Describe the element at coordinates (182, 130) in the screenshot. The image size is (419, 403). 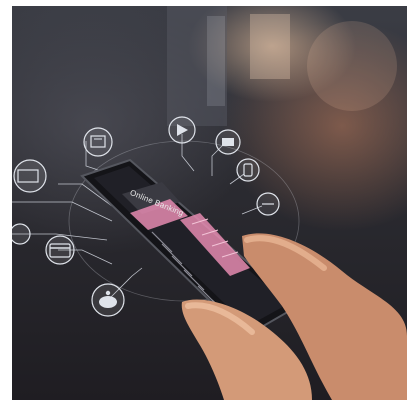
I see `video-icon` at that location.